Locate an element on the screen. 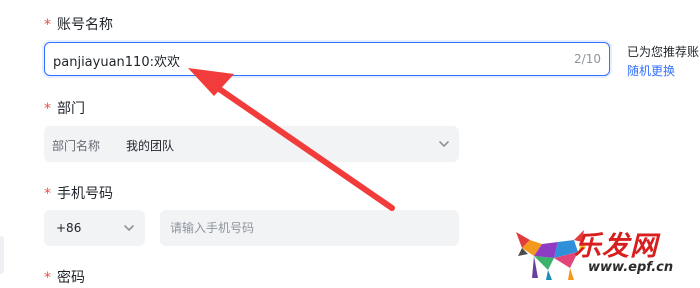 This screenshot has width=700, height=288. country-code-select: +86 is located at coordinates (94, 228).